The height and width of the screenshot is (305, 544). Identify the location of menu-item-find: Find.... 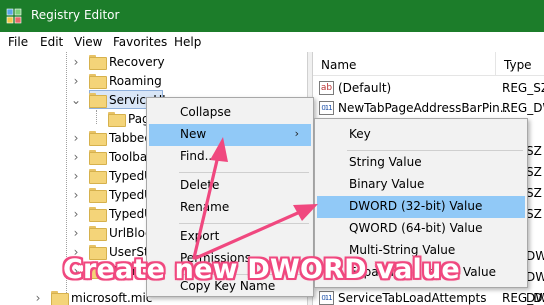
(230, 157).